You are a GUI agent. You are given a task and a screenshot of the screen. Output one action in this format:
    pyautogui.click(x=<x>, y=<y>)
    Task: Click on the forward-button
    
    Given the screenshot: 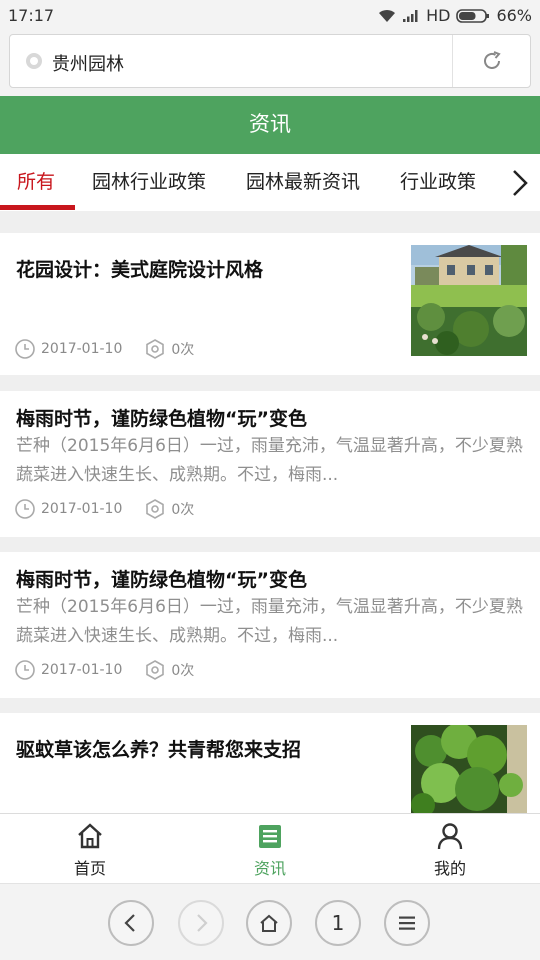 What is the action you would take?
    pyautogui.click(x=201, y=923)
    